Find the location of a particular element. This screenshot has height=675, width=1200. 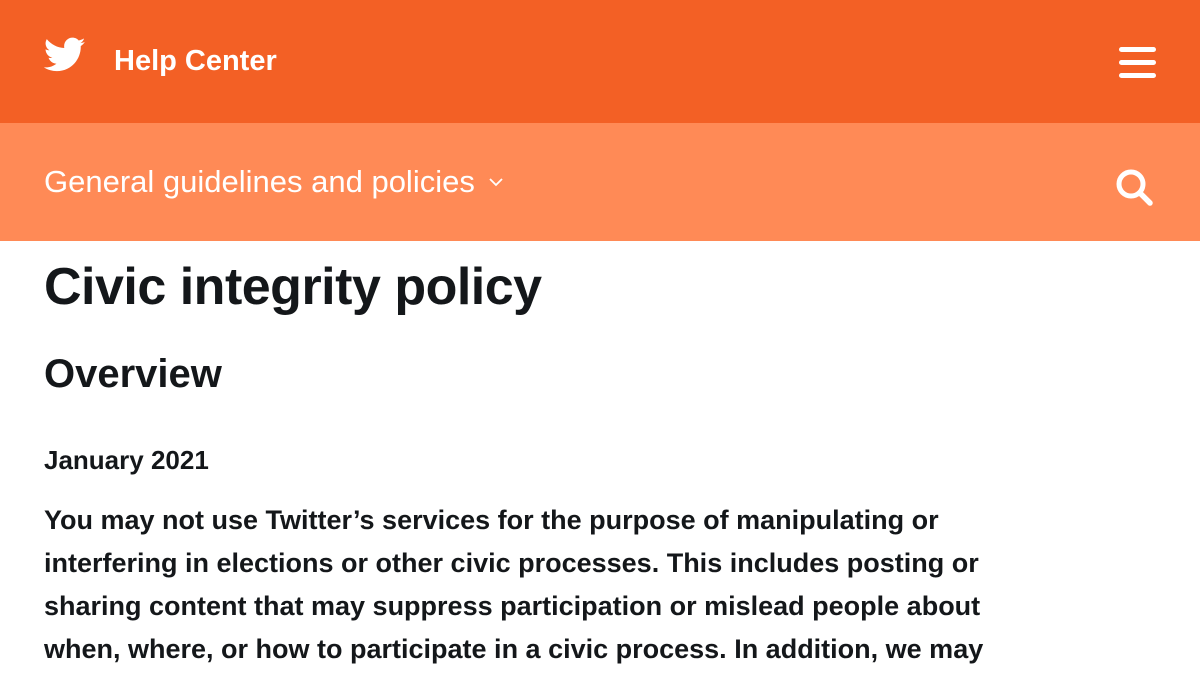

hamburger-menu-icon is located at coordinates (1139, 62).